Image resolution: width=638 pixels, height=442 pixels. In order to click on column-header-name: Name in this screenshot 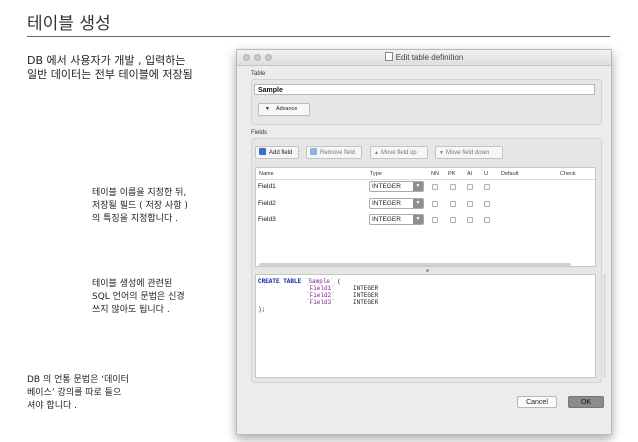, I will do `click(266, 174)`.